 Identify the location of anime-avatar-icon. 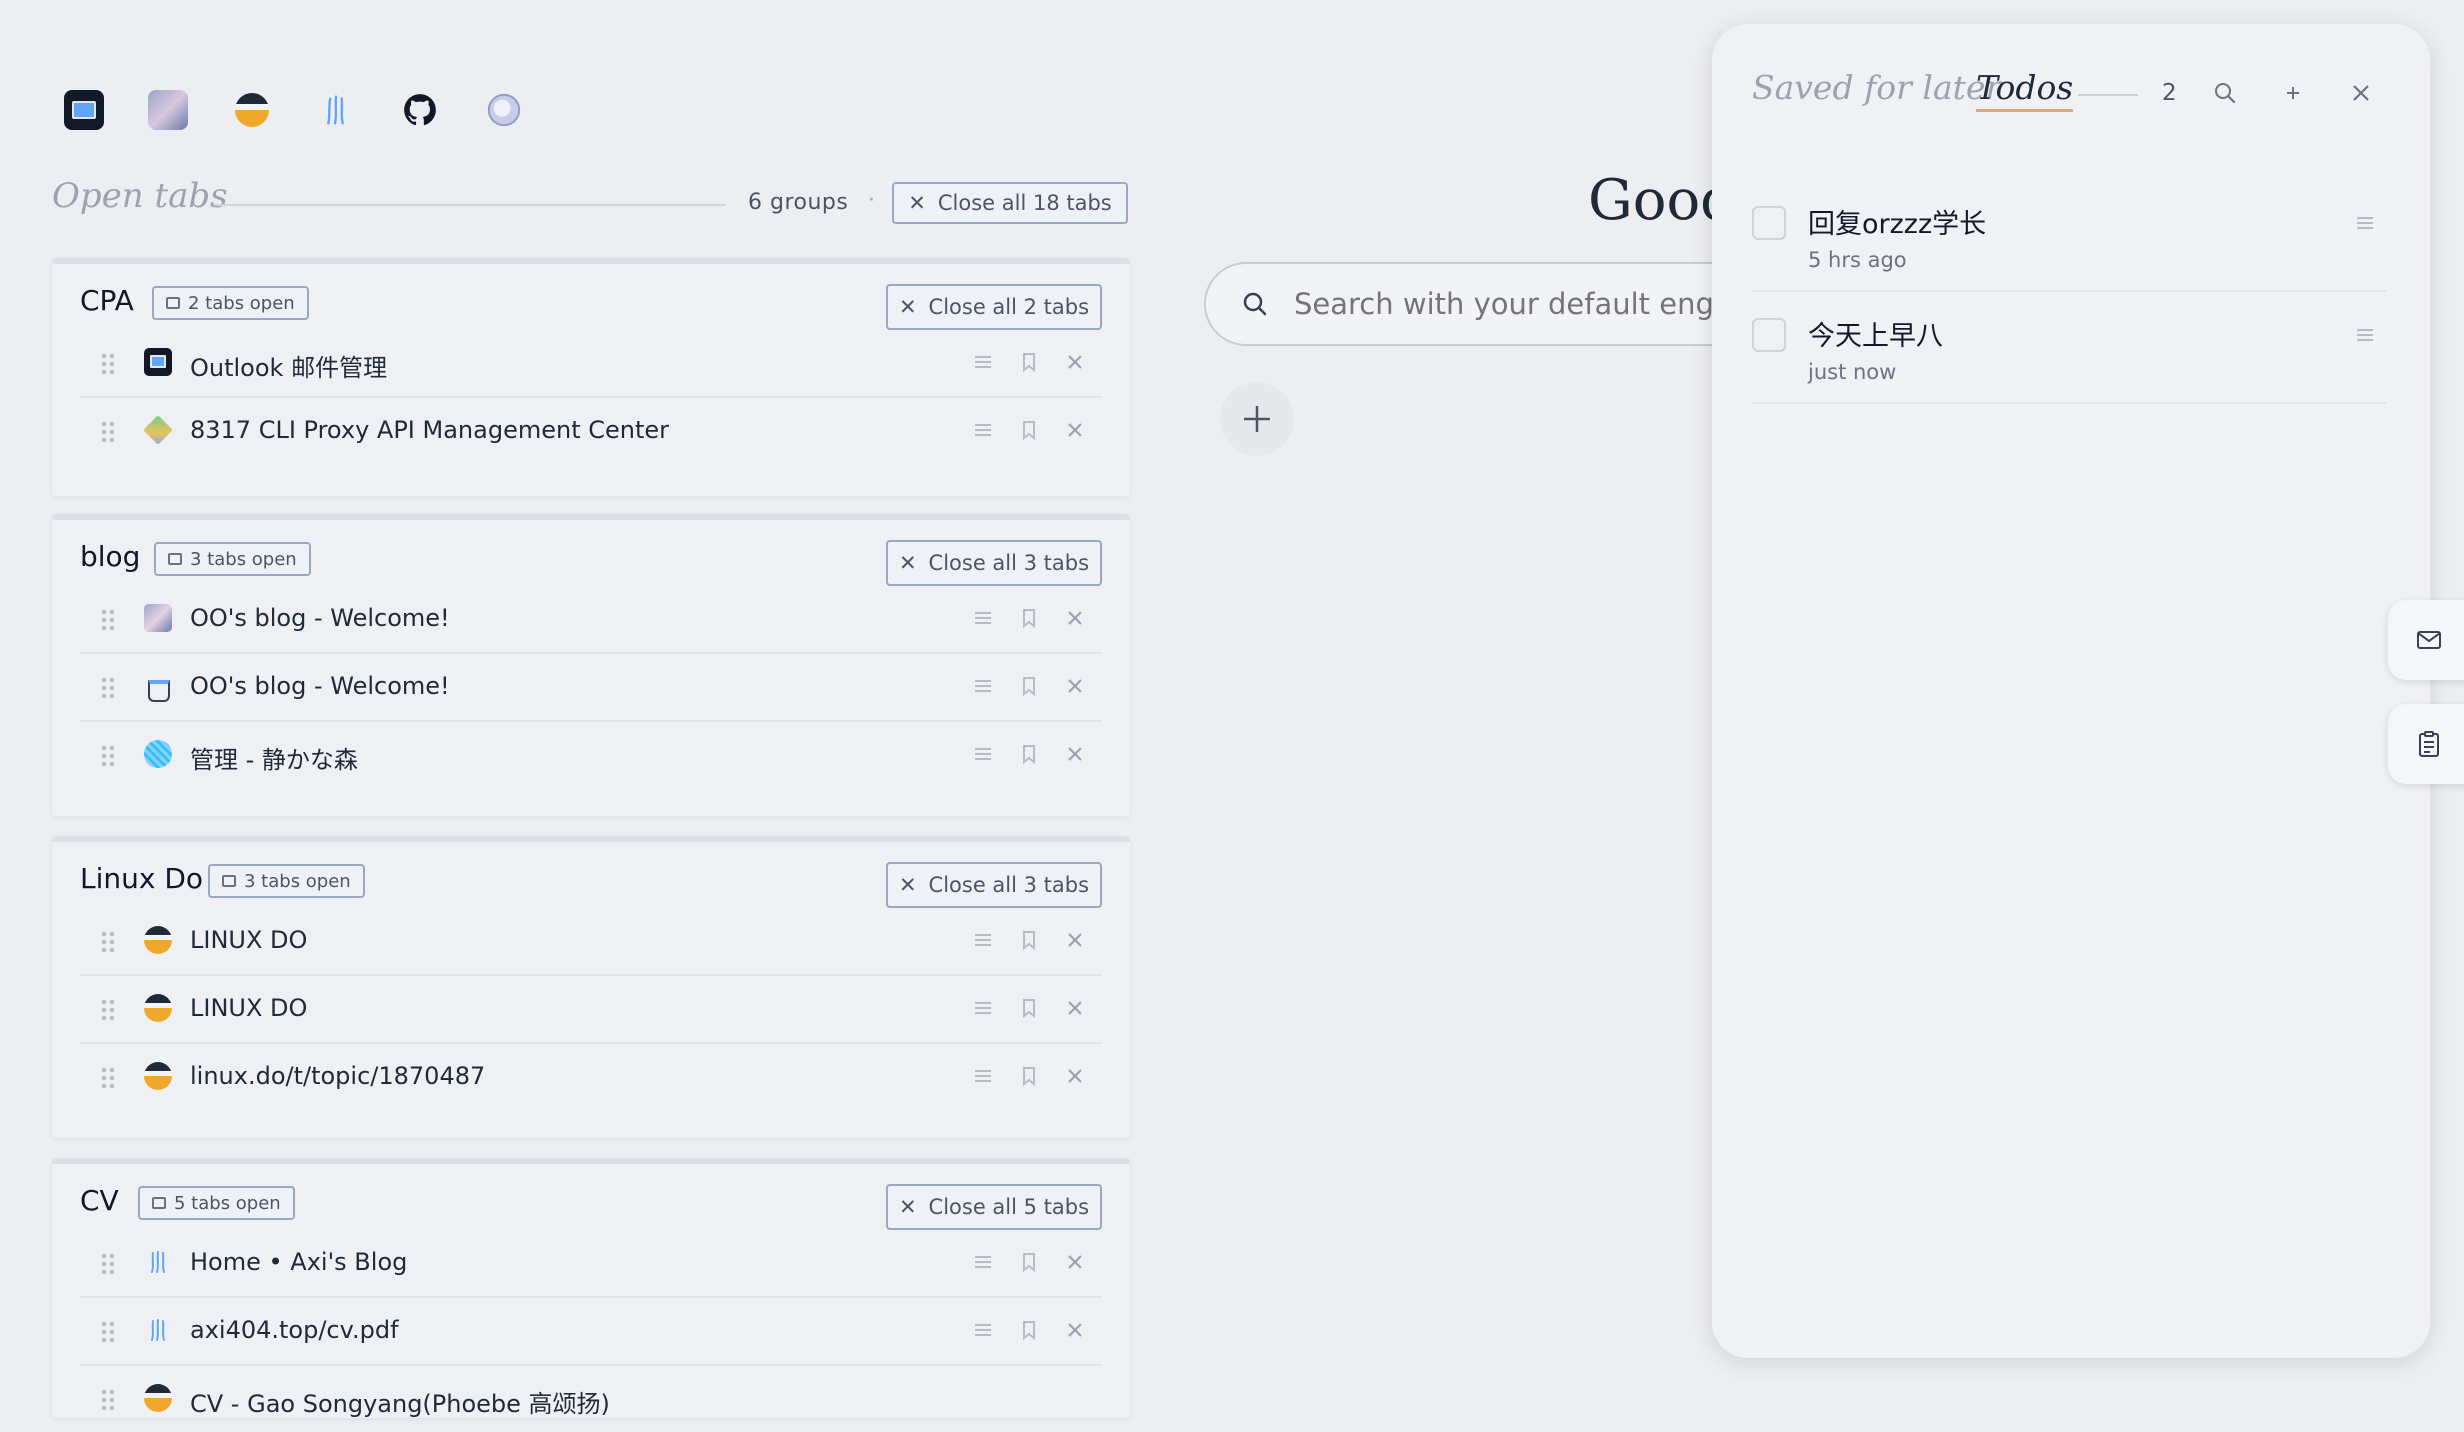
(168, 110).